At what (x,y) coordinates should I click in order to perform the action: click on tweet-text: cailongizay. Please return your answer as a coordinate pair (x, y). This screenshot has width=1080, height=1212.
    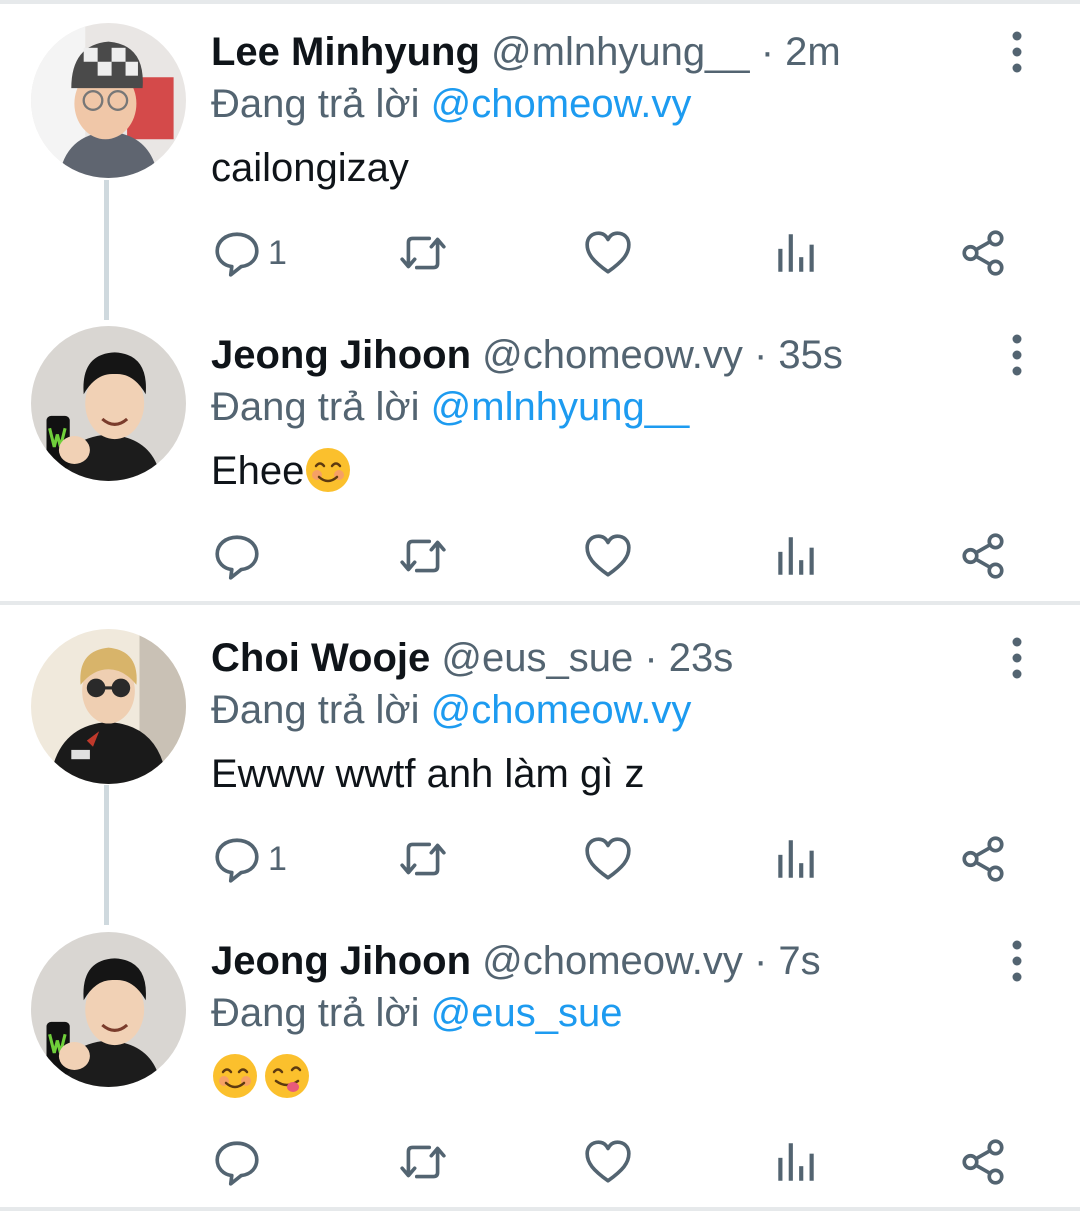
    Looking at the image, I should click on (310, 168).